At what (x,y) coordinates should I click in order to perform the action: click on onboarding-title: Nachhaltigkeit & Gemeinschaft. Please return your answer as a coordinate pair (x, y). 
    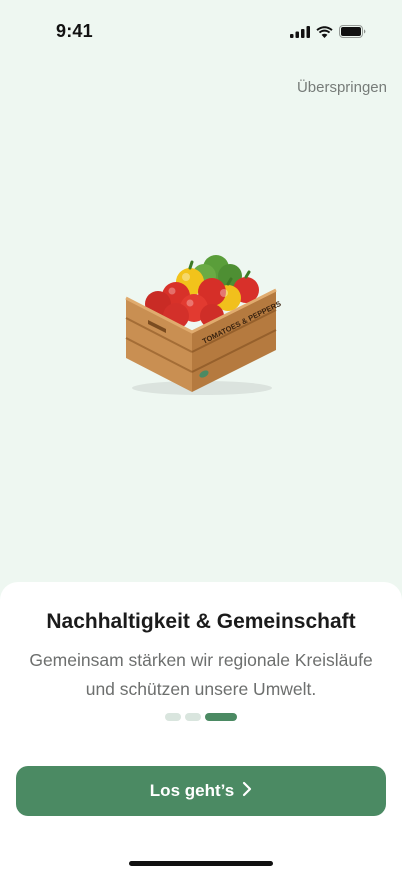
    Looking at the image, I should click on (201, 621).